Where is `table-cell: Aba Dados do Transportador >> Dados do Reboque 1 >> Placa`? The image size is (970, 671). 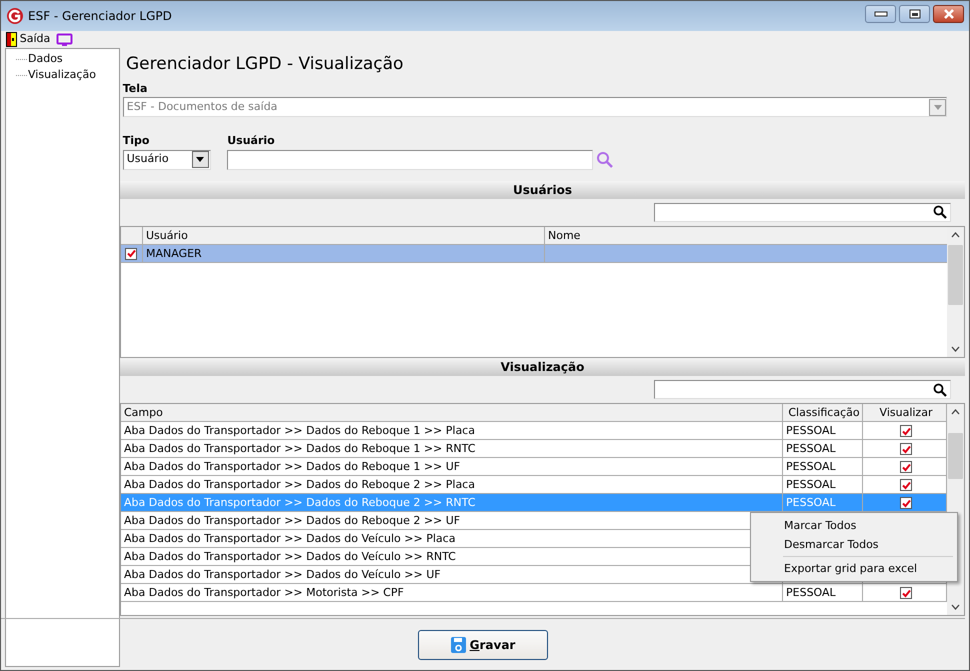
table-cell: Aba Dados do Transportador >> Dados do Reboque 1 >> Placa is located at coordinates (452, 431).